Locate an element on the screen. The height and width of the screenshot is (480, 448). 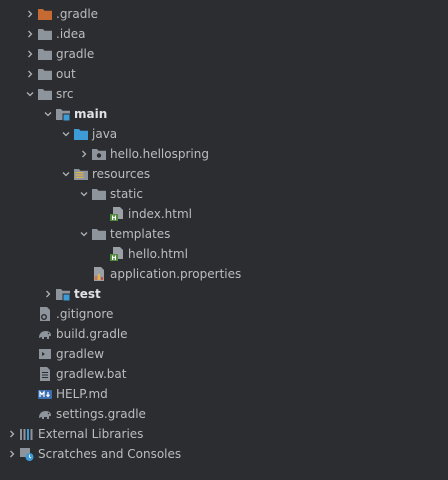
tree-node-label: gradlew.bat is located at coordinates (91, 374).